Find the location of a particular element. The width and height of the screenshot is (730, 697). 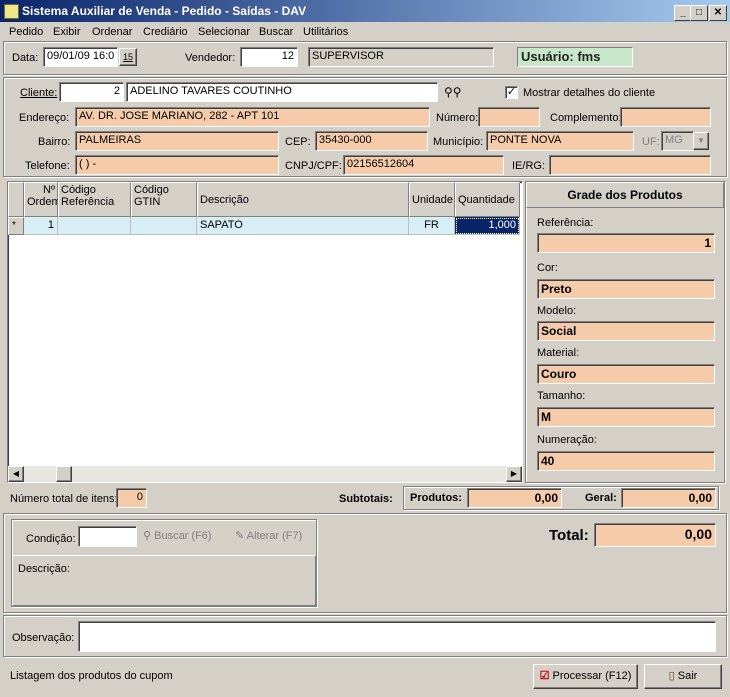

num-itens-field: 0 is located at coordinates (131, 498).